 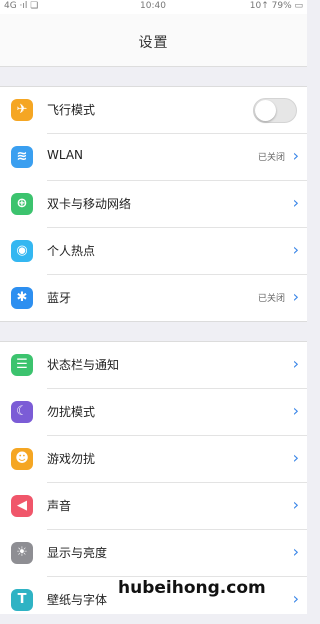 I want to click on row-dual-sim-mobile-network: ⊕ 双卡与移动网络 ›, so click(x=153, y=204).